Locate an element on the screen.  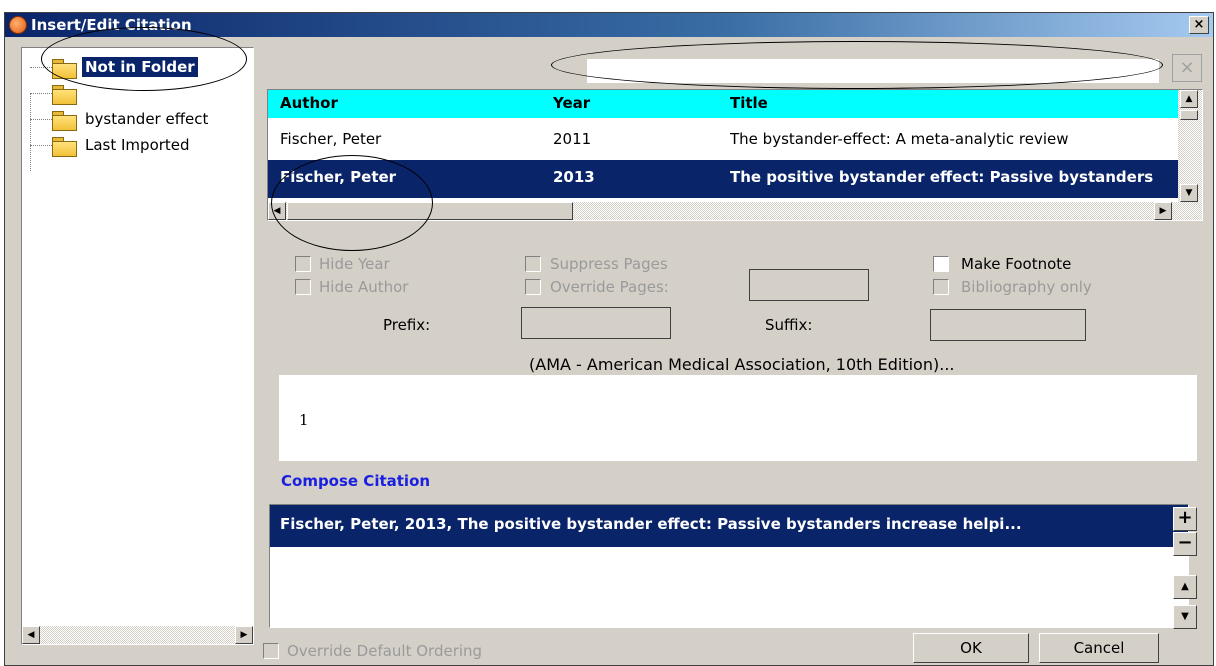
column-header-author: Author is located at coordinates (415, 103).